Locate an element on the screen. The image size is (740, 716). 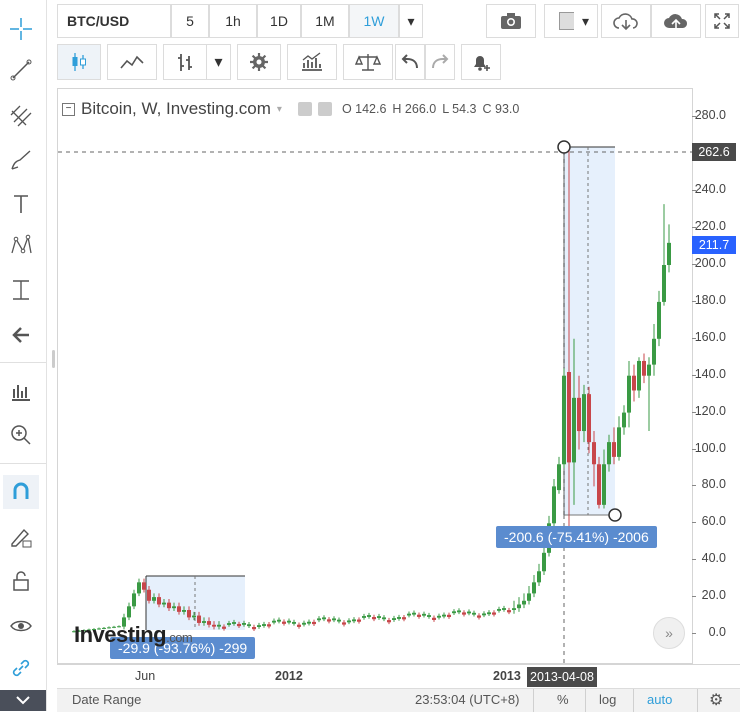
price-label: 140.0 is located at coordinates (710, 373).